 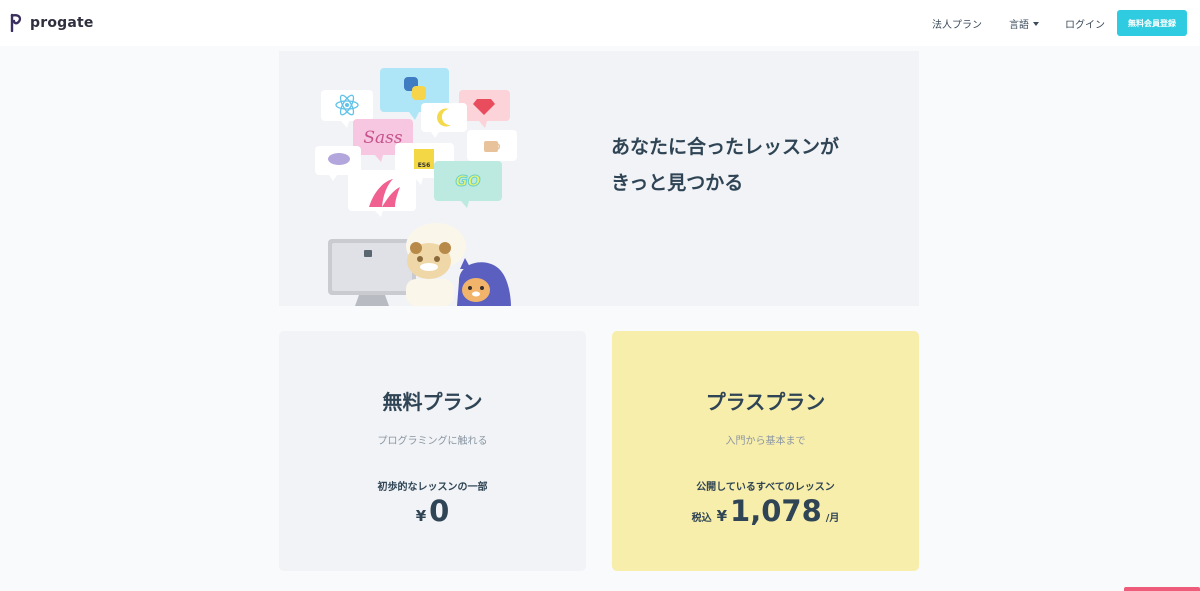 What do you see at coordinates (677, 183) in the screenshot?
I see `hero-title-line2: きっと見つかる` at bounding box center [677, 183].